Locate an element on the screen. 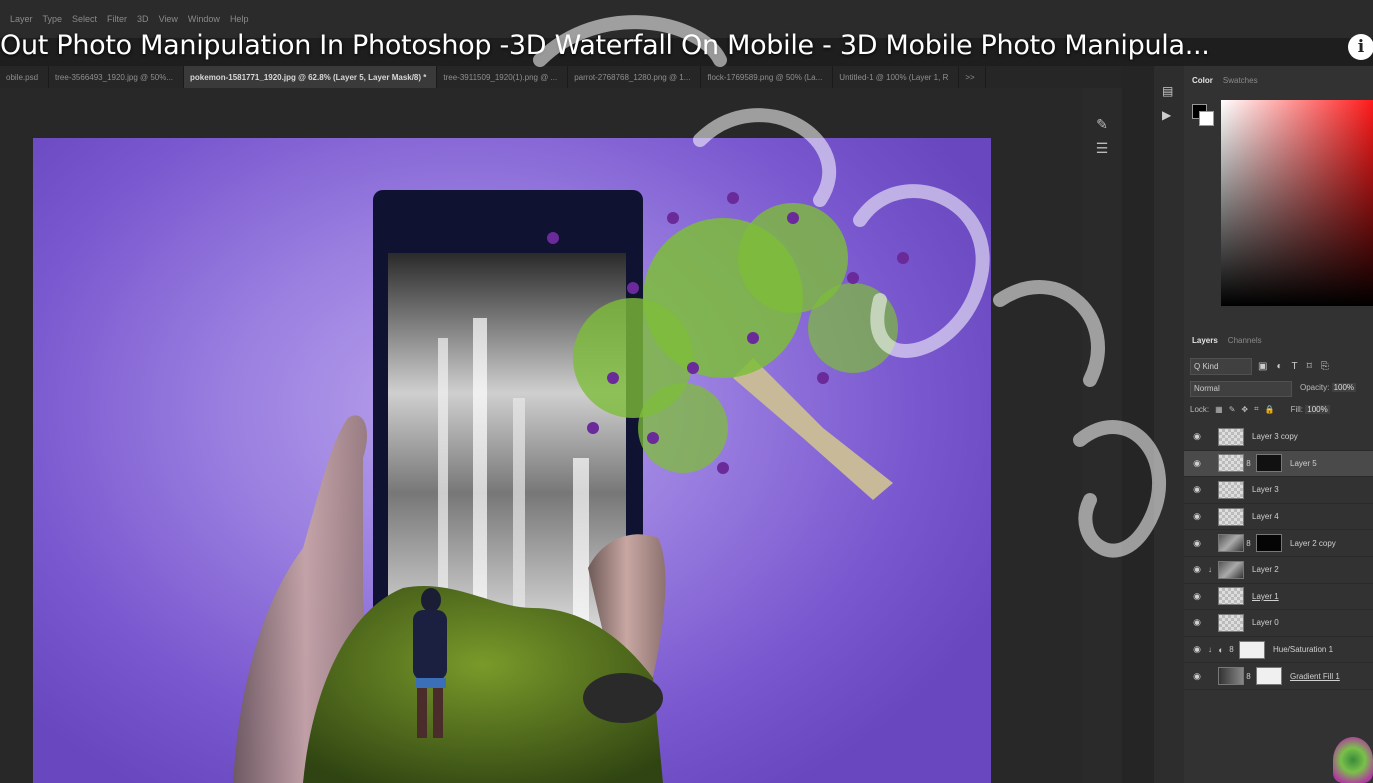 The width and height of the screenshot is (1373, 783). clipping-mask-icon: ↓ is located at coordinates (1210, 570).